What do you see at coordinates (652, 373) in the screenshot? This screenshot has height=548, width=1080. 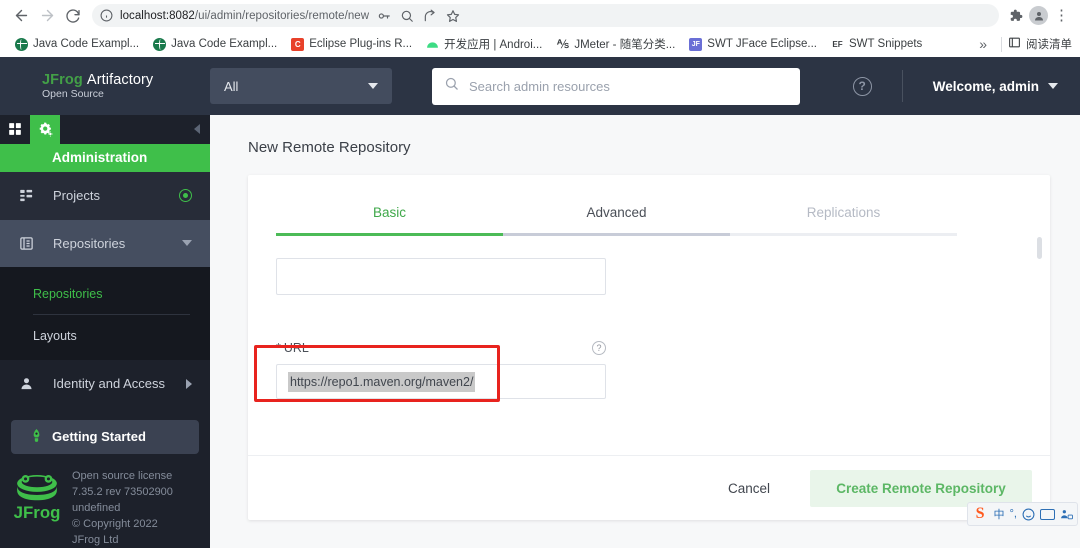 I see `url-field-wrap: https://repo1.maven.org/maven2/` at bounding box center [652, 373].